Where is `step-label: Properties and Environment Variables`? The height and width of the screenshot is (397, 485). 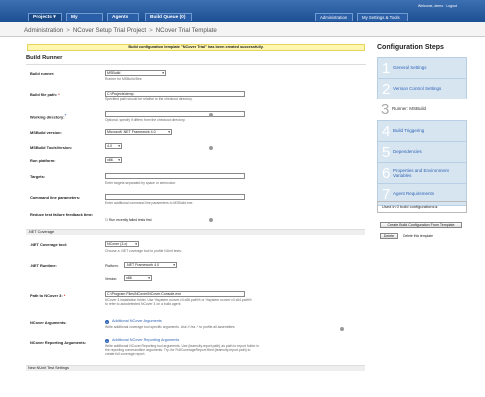 step-label: Properties and Environment Variables is located at coordinates (421, 173).